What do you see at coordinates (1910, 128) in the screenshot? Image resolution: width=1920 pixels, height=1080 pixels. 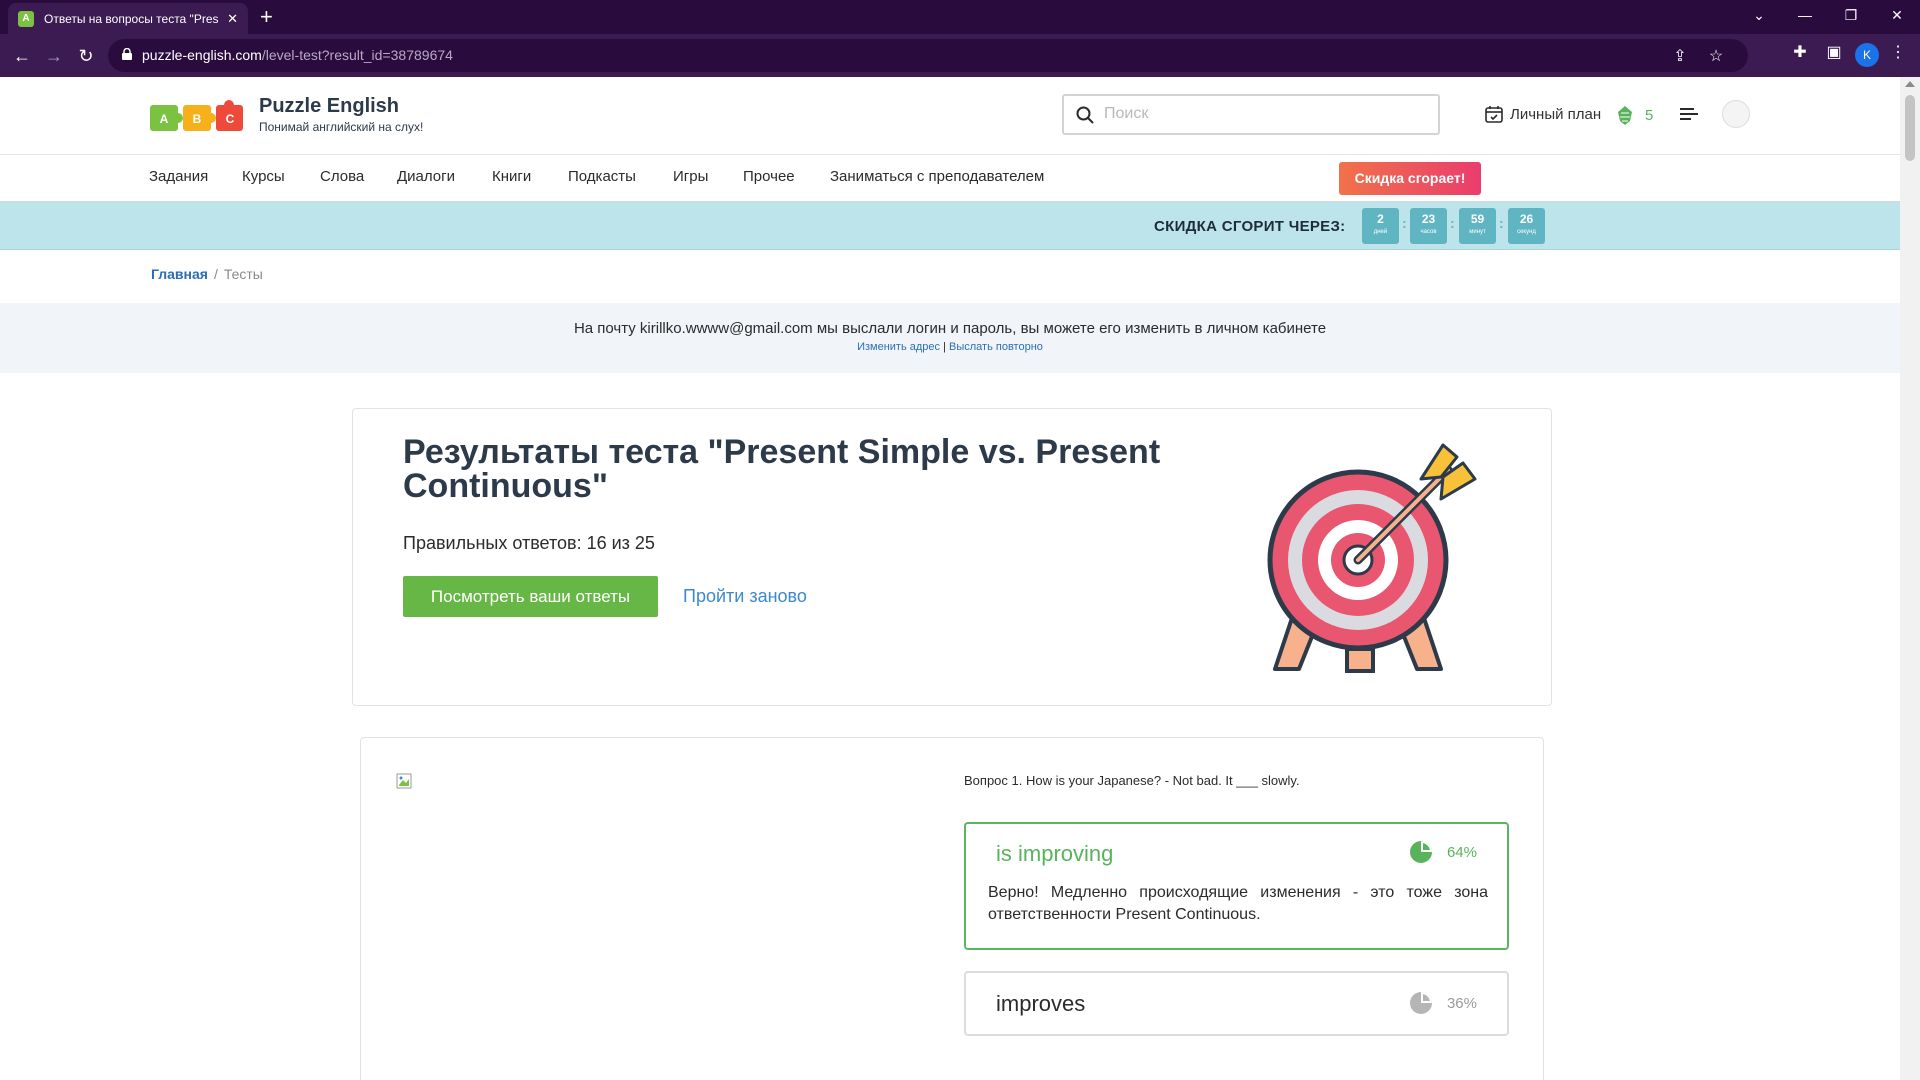 I see `scrollbar-thumb` at bounding box center [1910, 128].